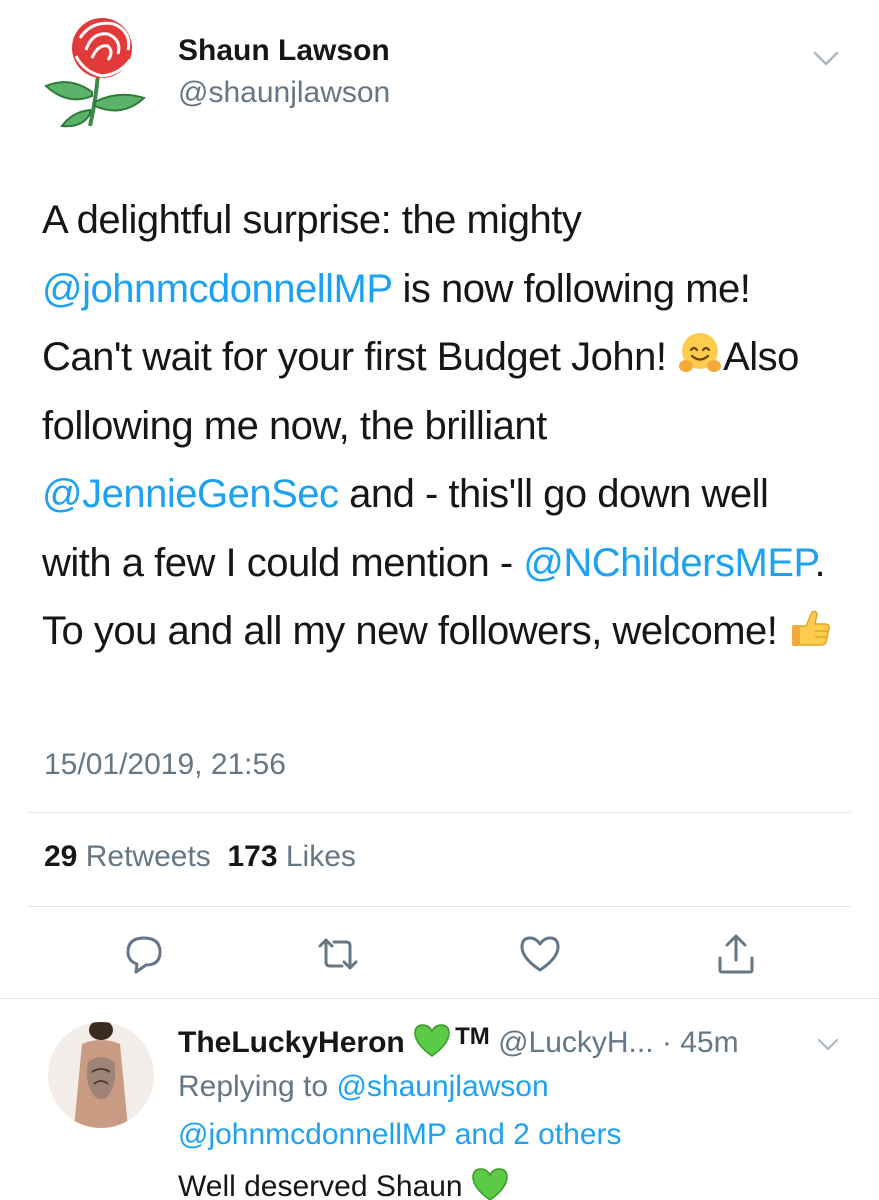  What do you see at coordinates (252, 856) in the screenshot?
I see `likes-count: 173` at bounding box center [252, 856].